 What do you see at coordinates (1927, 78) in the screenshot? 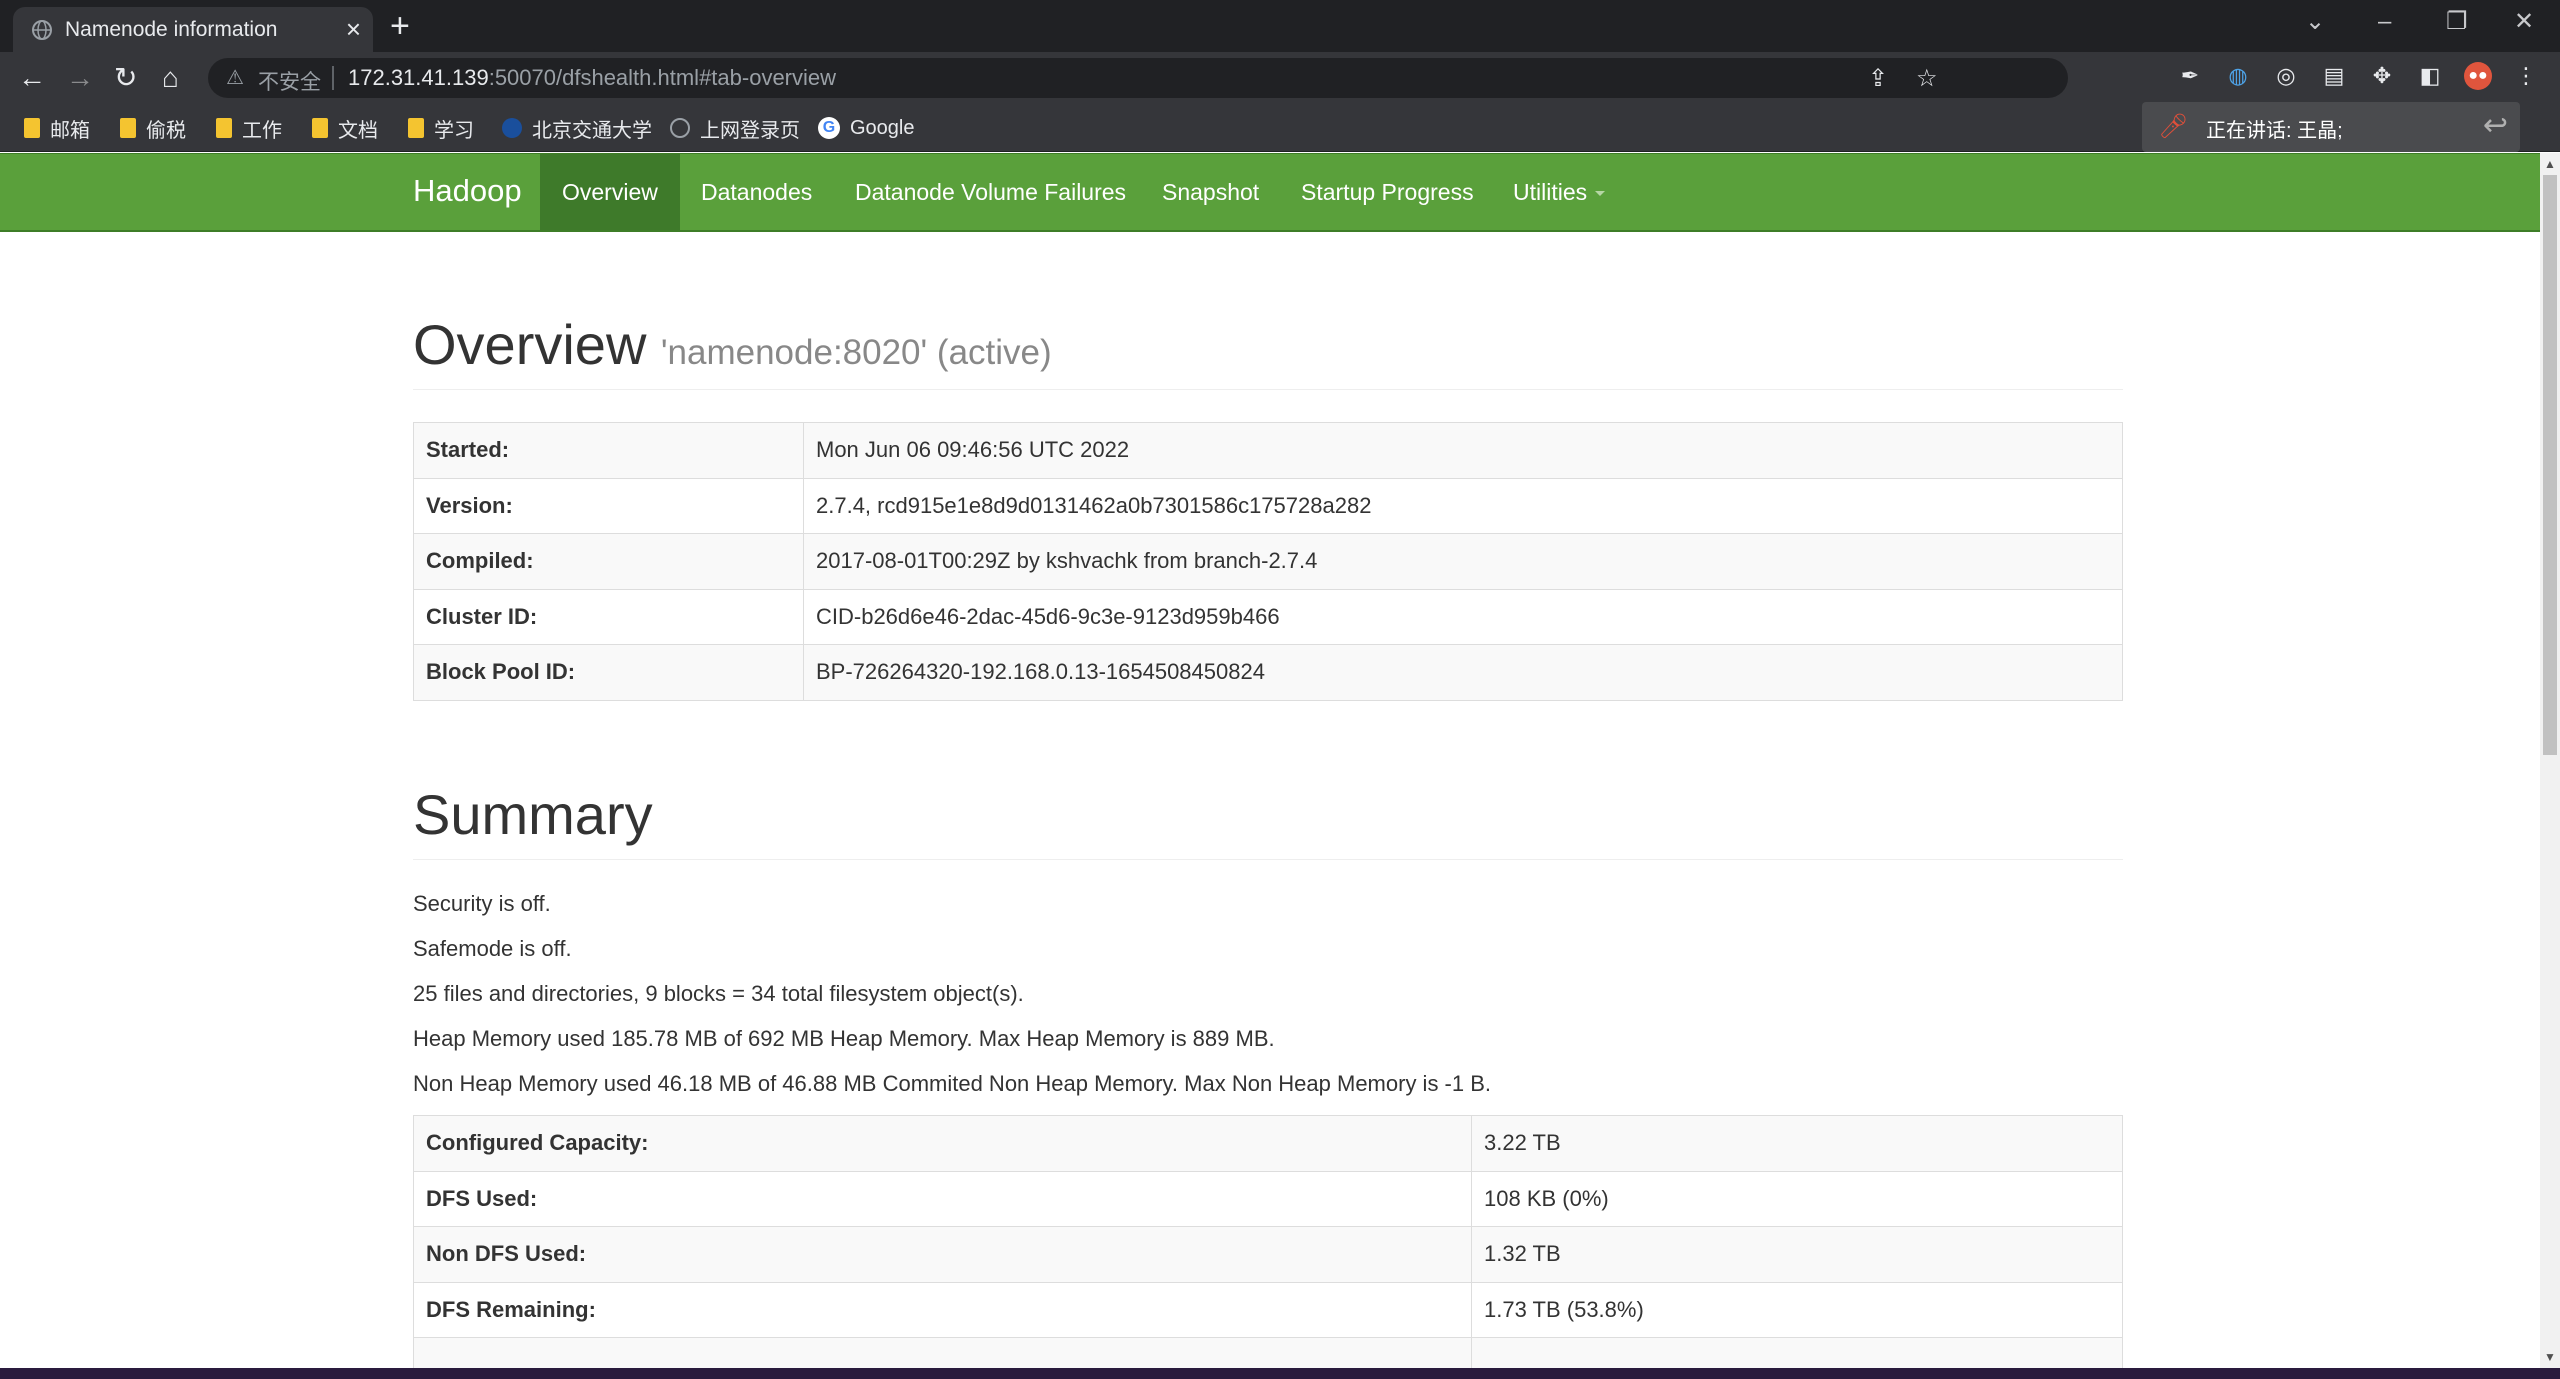
I see `bookmark-star-icon: ☆` at bounding box center [1927, 78].